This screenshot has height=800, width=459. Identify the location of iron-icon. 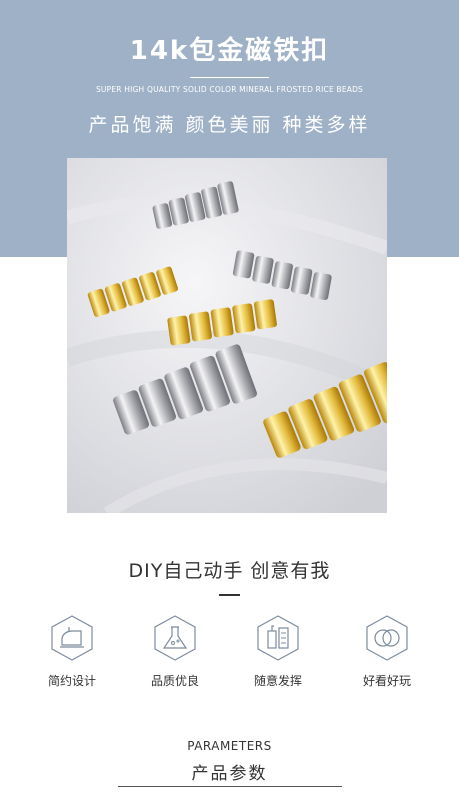
(72, 638).